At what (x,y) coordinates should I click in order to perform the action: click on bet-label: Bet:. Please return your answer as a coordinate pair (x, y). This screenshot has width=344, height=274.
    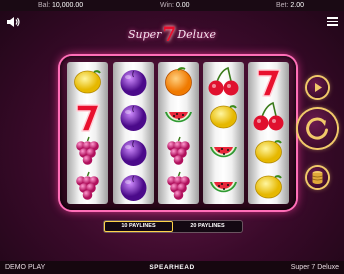
    Looking at the image, I should click on (282, 5).